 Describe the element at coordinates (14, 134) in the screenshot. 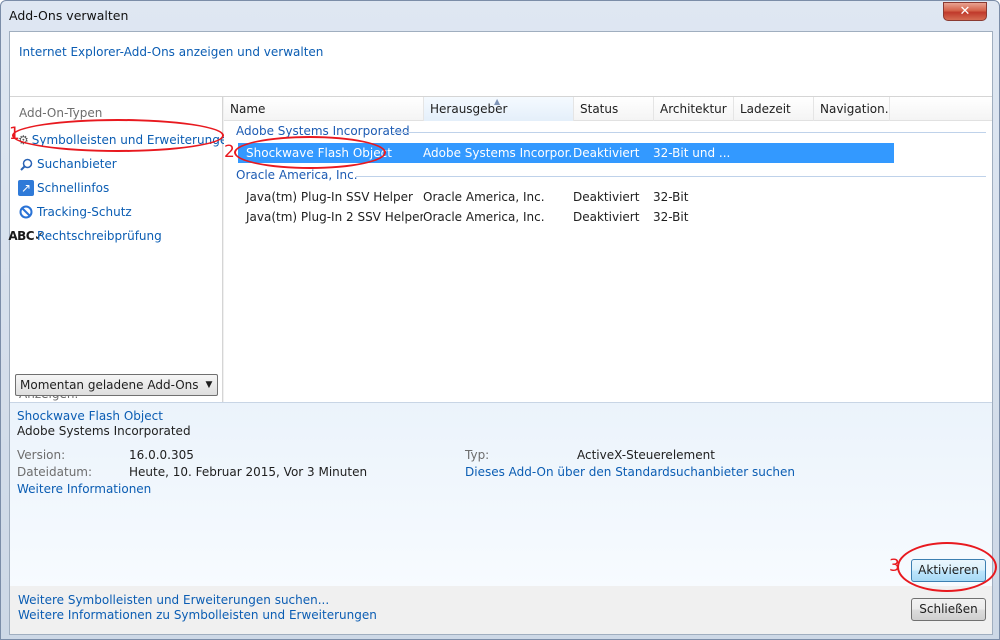

I see `annotation-number-1: 1` at that location.